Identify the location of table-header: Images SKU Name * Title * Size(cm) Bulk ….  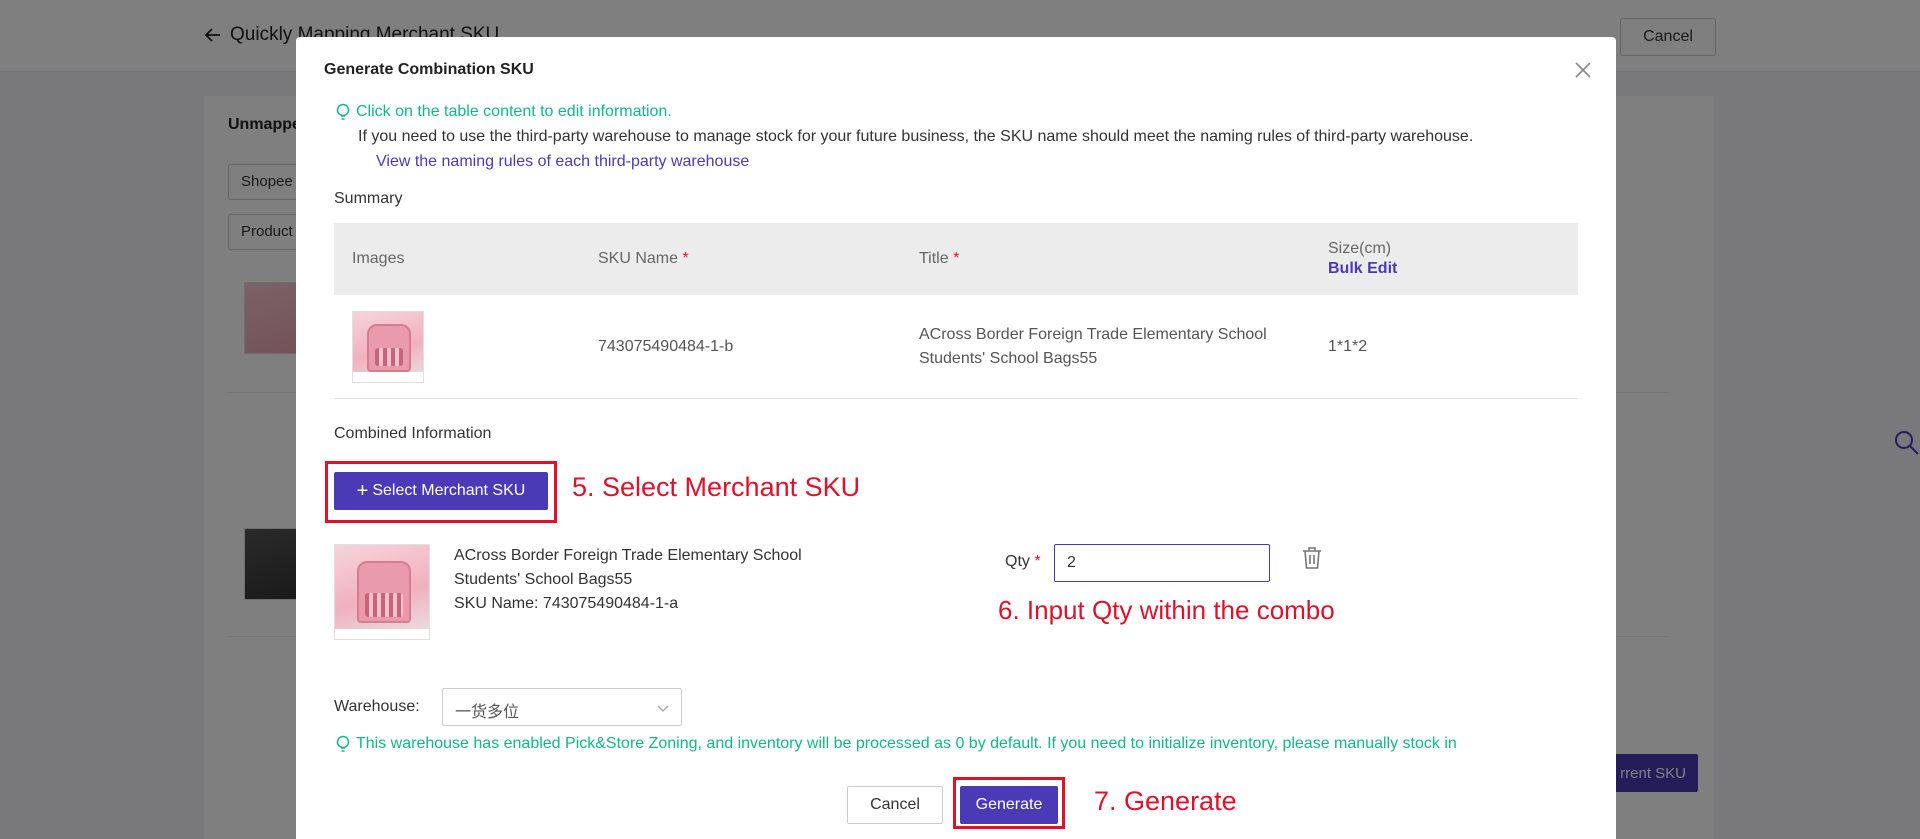
(956, 259).